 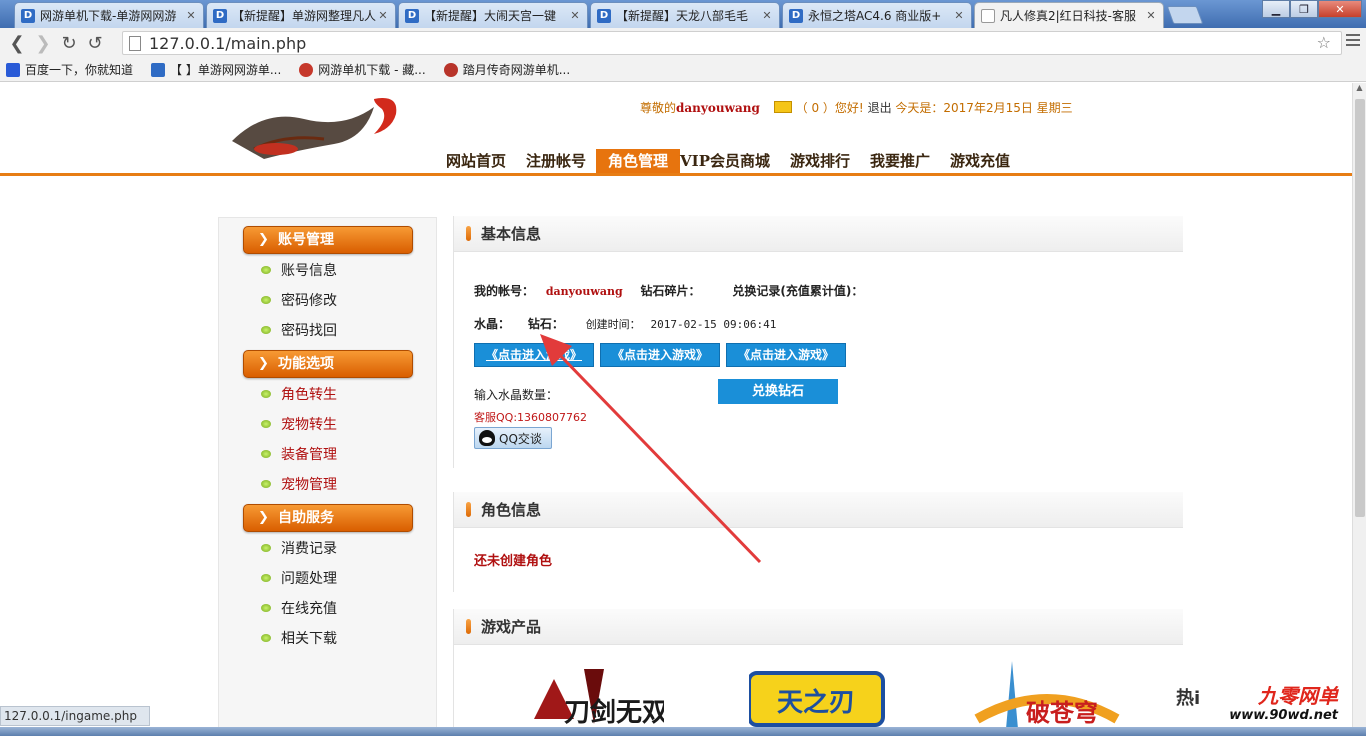 I want to click on mail-count: （ 0 ）您好!, so click(x=829, y=108).